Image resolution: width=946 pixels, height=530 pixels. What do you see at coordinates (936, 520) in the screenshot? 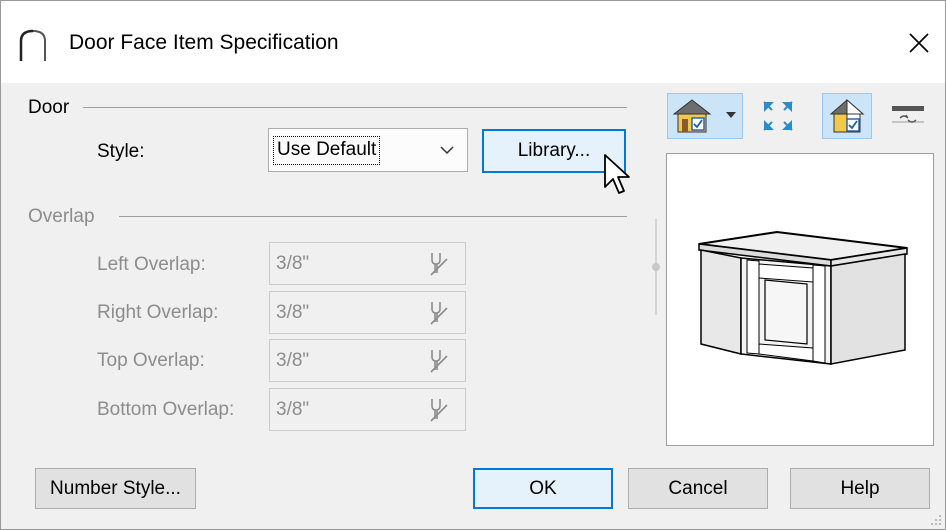
I see `resize-grip-icon` at bounding box center [936, 520].